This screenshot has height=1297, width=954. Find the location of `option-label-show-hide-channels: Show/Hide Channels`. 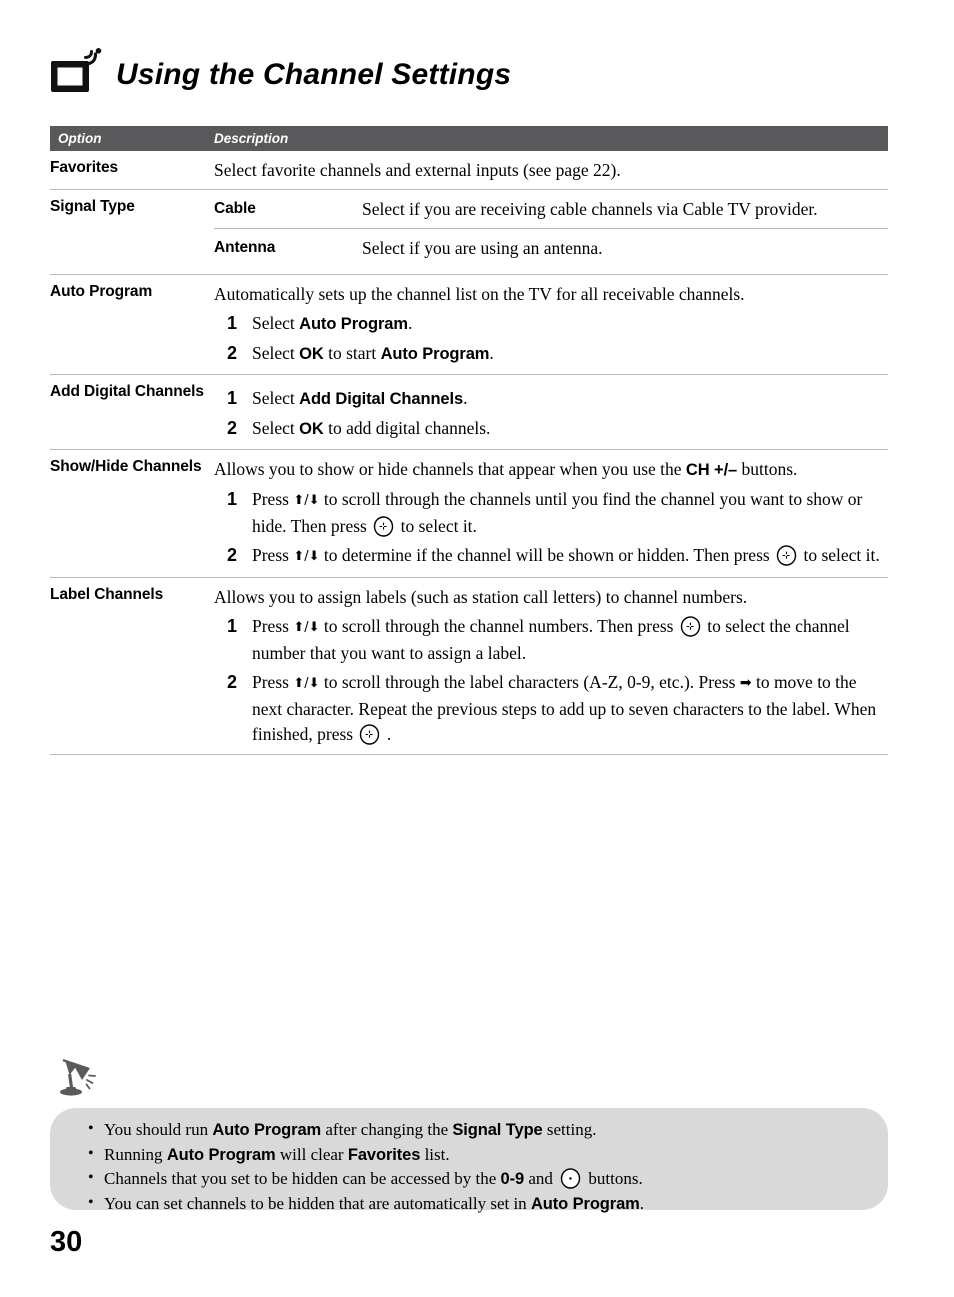

option-label-show-hide-channels: Show/Hide Channels is located at coordinates (126, 466).